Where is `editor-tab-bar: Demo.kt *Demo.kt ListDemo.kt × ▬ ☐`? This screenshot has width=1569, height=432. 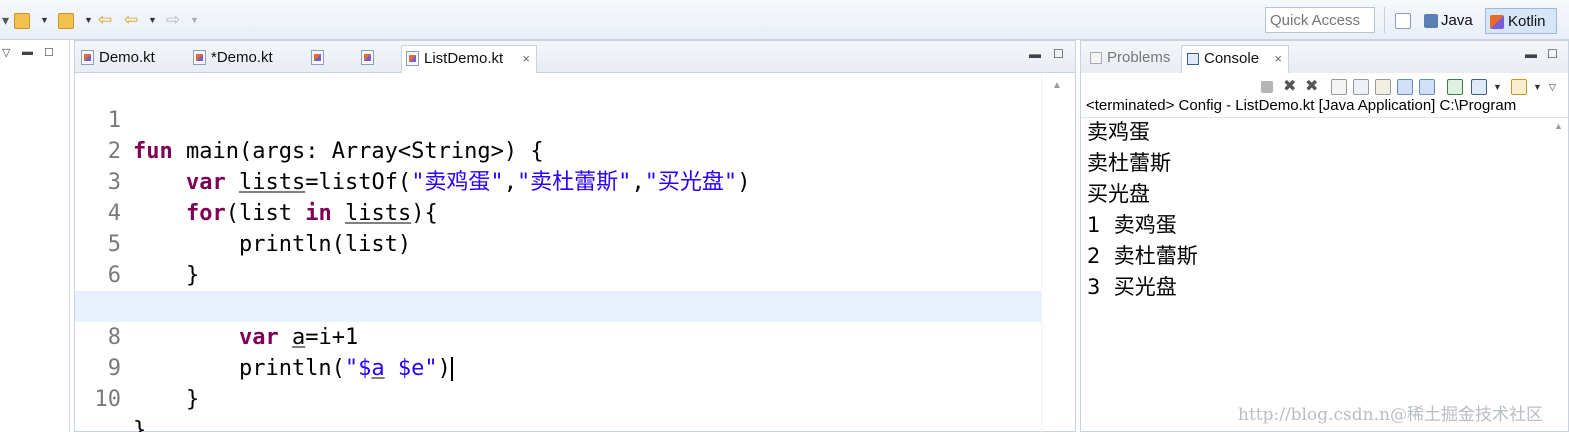 editor-tab-bar: Demo.kt *Demo.kt ListDemo.kt × ▬ ☐ is located at coordinates (575, 57).